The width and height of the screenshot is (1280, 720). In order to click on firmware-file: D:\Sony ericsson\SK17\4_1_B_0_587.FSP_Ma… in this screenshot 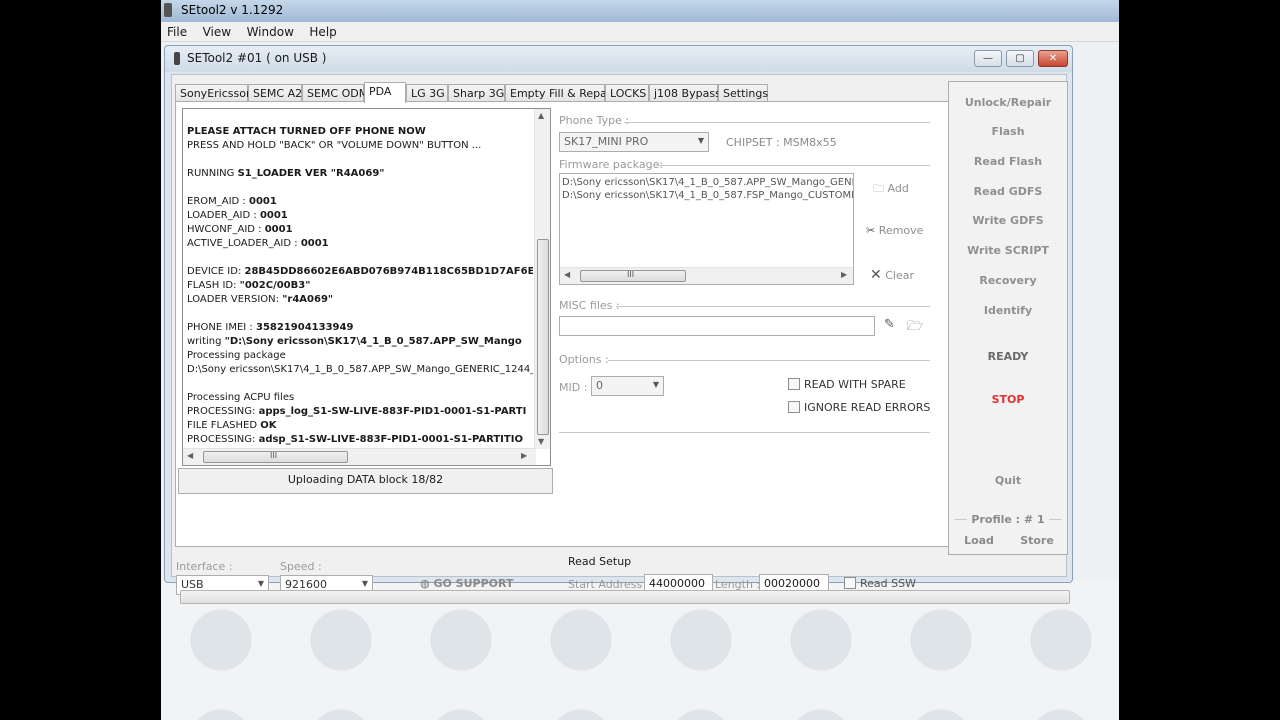, I will do `click(706, 196)`.